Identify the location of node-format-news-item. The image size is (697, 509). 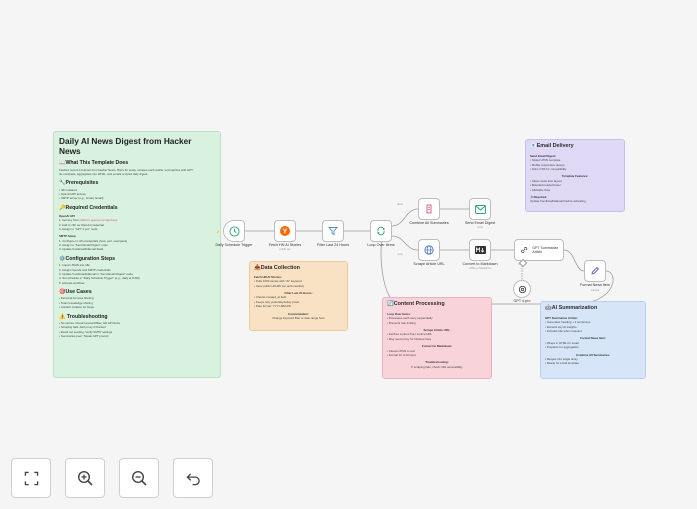
(595, 271).